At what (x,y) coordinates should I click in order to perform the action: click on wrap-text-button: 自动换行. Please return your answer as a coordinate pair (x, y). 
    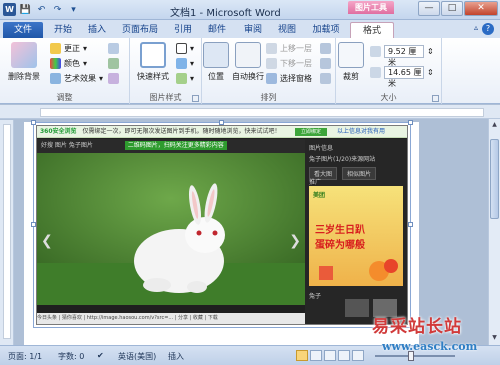
    Looking at the image, I should click on (248, 62).